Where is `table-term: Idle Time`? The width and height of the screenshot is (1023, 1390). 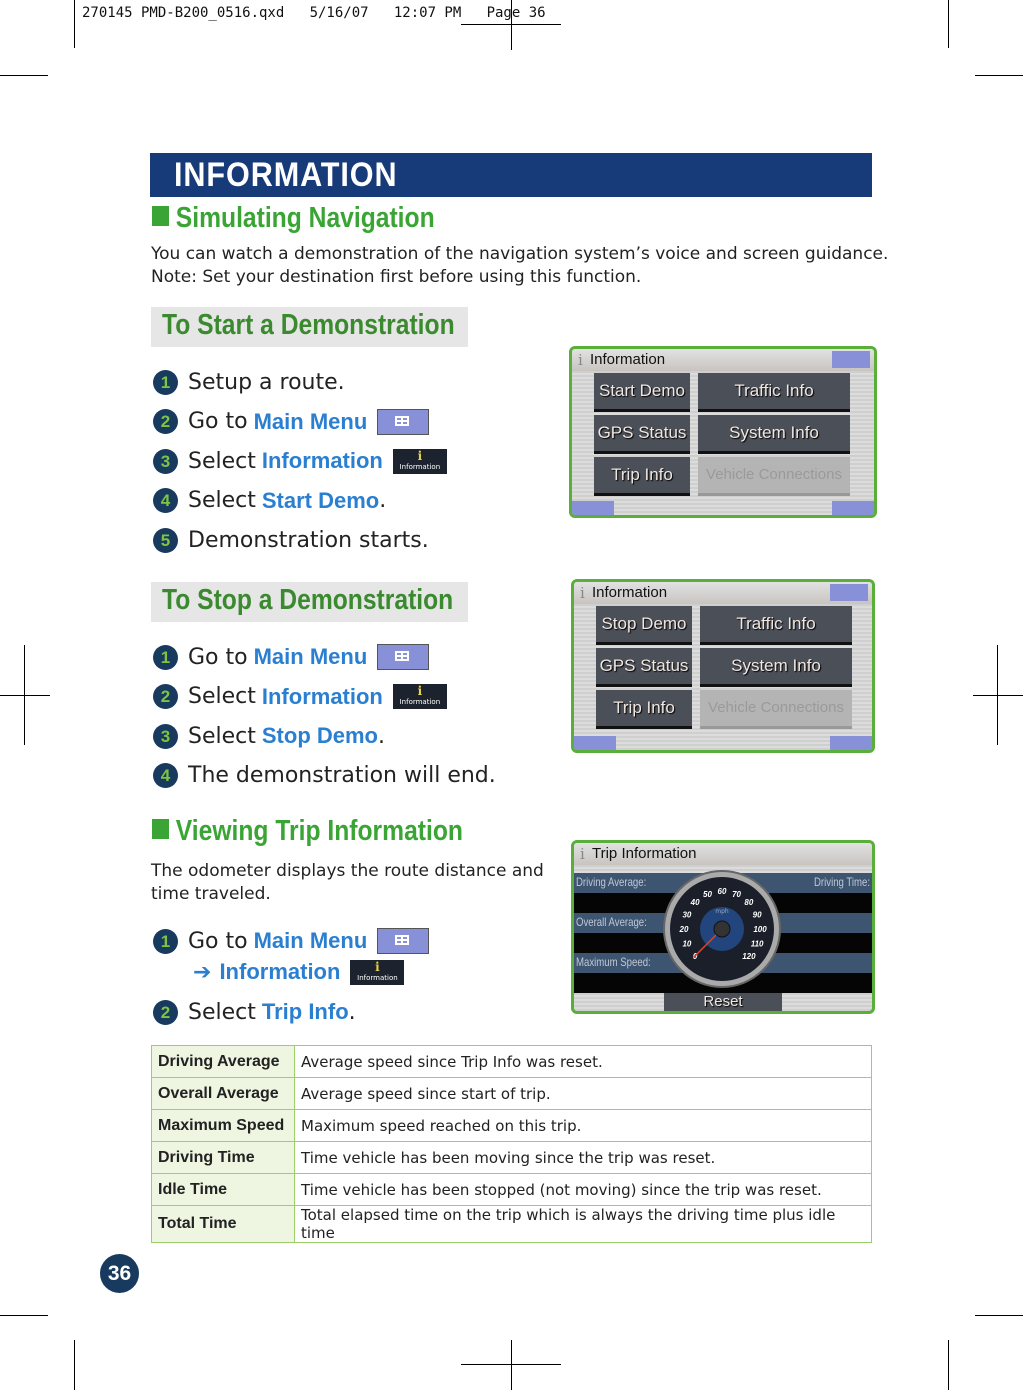
table-term: Idle Time is located at coordinates (223, 1189).